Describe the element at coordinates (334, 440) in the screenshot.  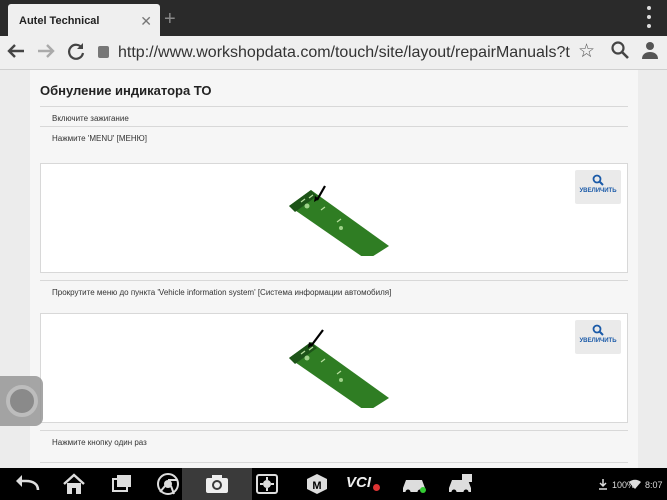
I see `step-item: Нажмите кнопку один раз` at that location.